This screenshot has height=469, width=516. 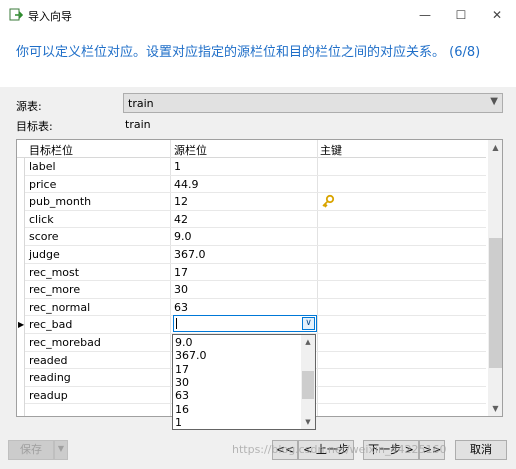 I want to click on target-field-cell: readup, so click(x=48, y=395).